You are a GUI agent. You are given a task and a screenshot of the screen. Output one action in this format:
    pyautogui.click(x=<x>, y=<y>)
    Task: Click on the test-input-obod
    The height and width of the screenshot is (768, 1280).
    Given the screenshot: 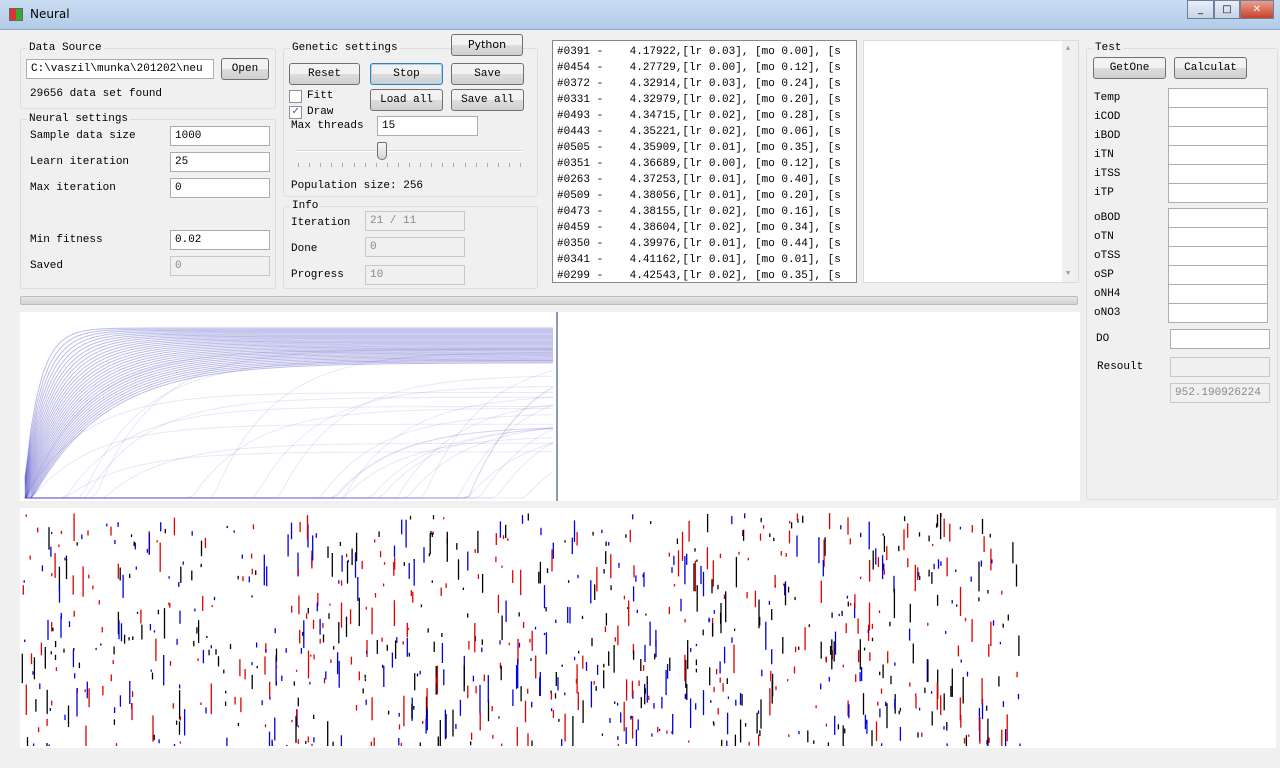 What is the action you would take?
    pyautogui.click(x=1218, y=218)
    